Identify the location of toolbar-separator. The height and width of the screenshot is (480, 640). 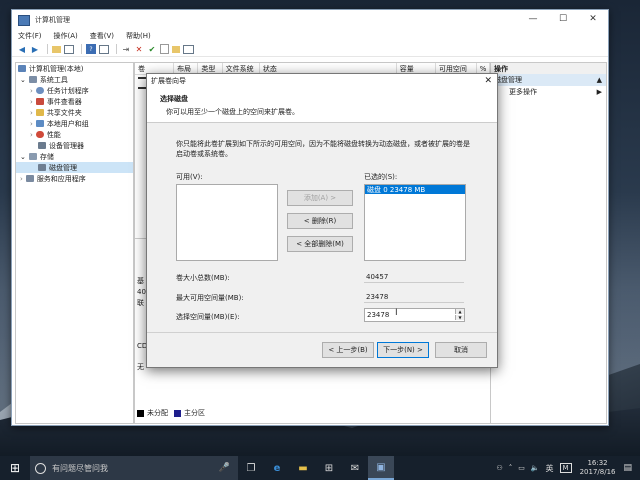
(81, 49).